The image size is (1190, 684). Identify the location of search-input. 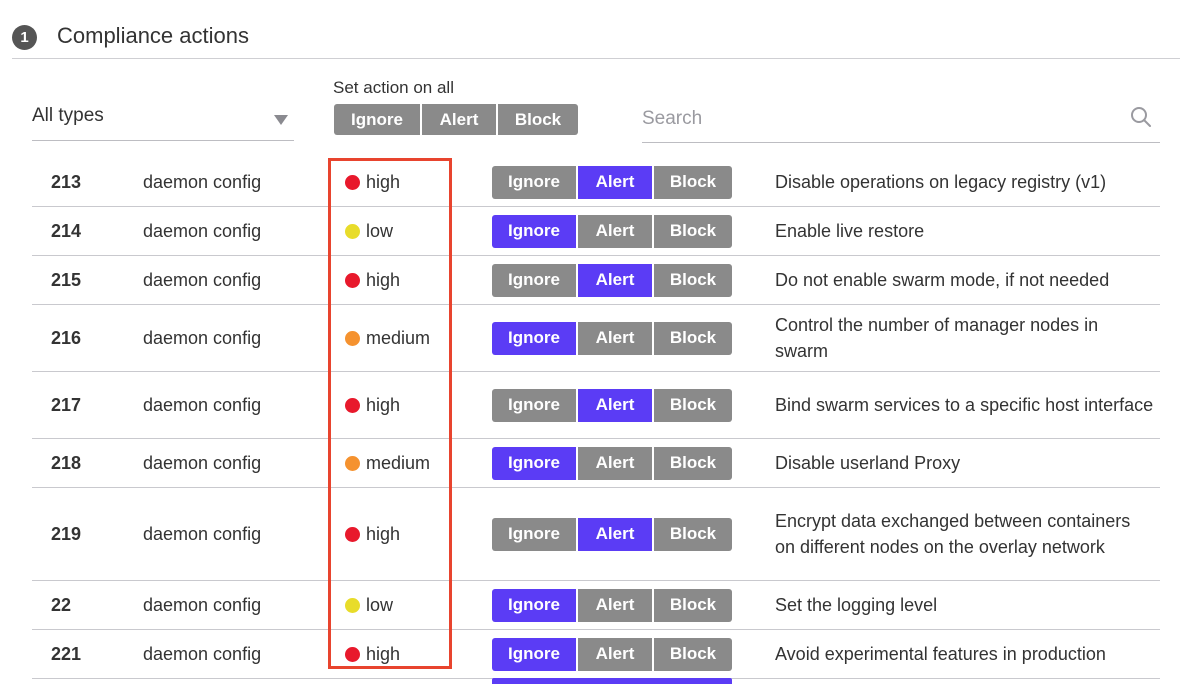
(877, 119).